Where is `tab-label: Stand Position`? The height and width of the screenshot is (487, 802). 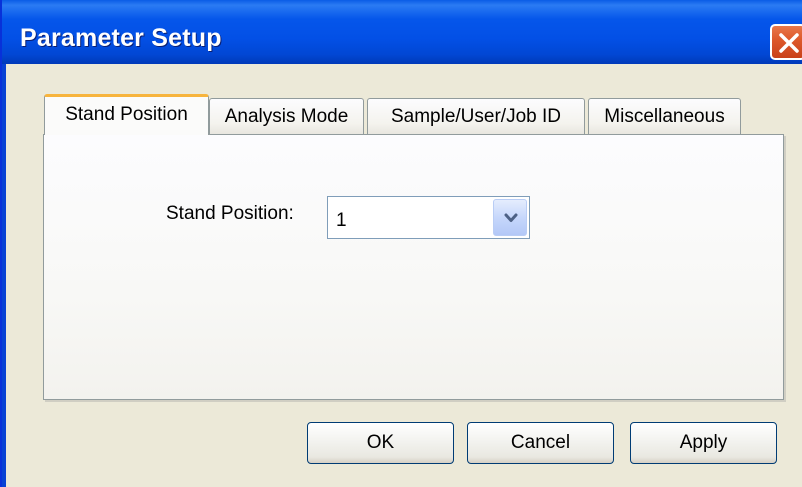 tab-label: Stand Position is located at coordinates (126, 114).